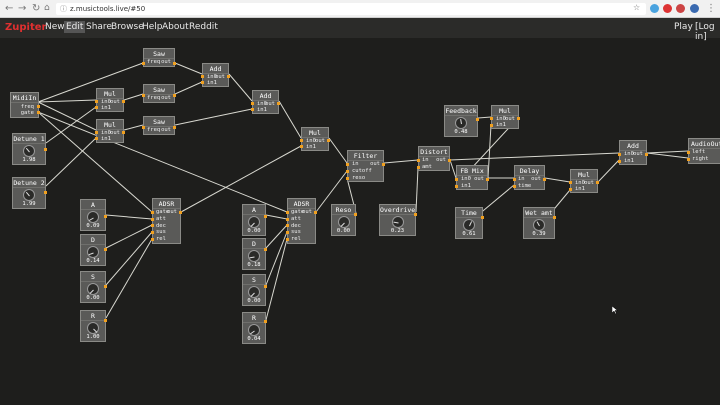 This screenshot has height=405, width=720. Describe the element at coordinates (654, 8) in the screenshot. I see `twitter-extension-icon` at that location.